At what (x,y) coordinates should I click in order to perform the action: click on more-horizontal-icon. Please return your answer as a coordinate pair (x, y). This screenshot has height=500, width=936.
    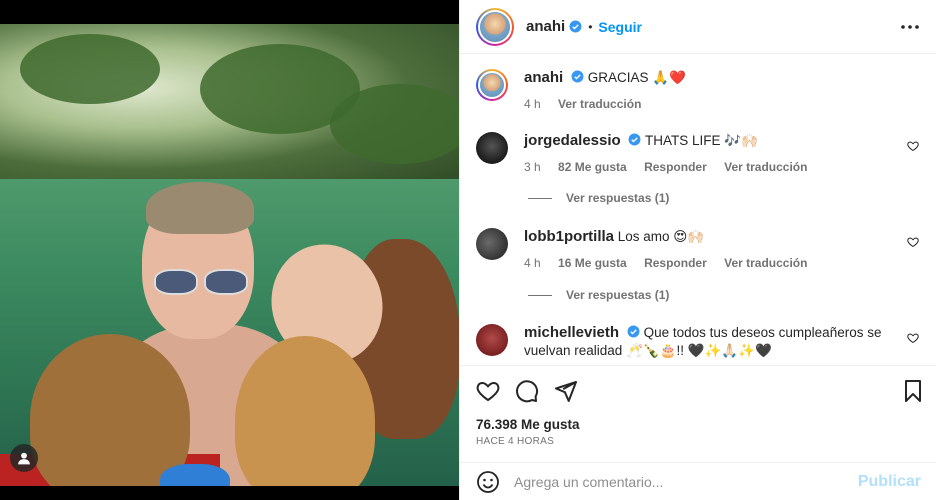
    Looking at the image, I should click on (910, 27).